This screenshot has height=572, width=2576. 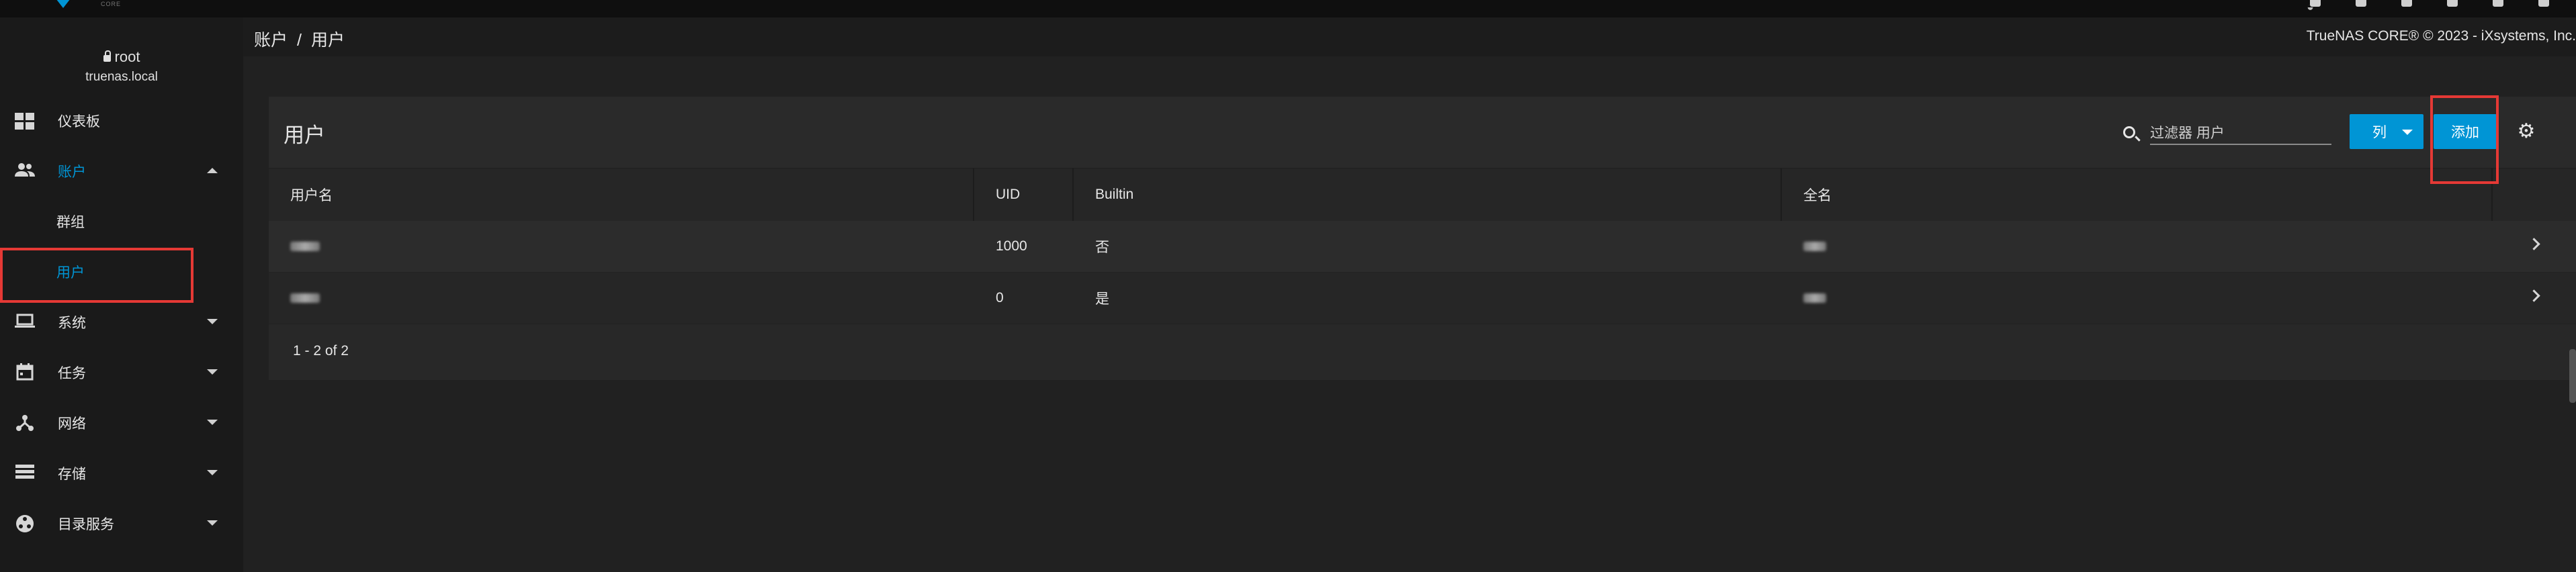 What do you see at coordinates (2441, 36) in the screenshot?
I see `copyright-notice: TrueNAS CORE® © 2023 - iXsystems, Inc.` at bounding box center [2441, 36].